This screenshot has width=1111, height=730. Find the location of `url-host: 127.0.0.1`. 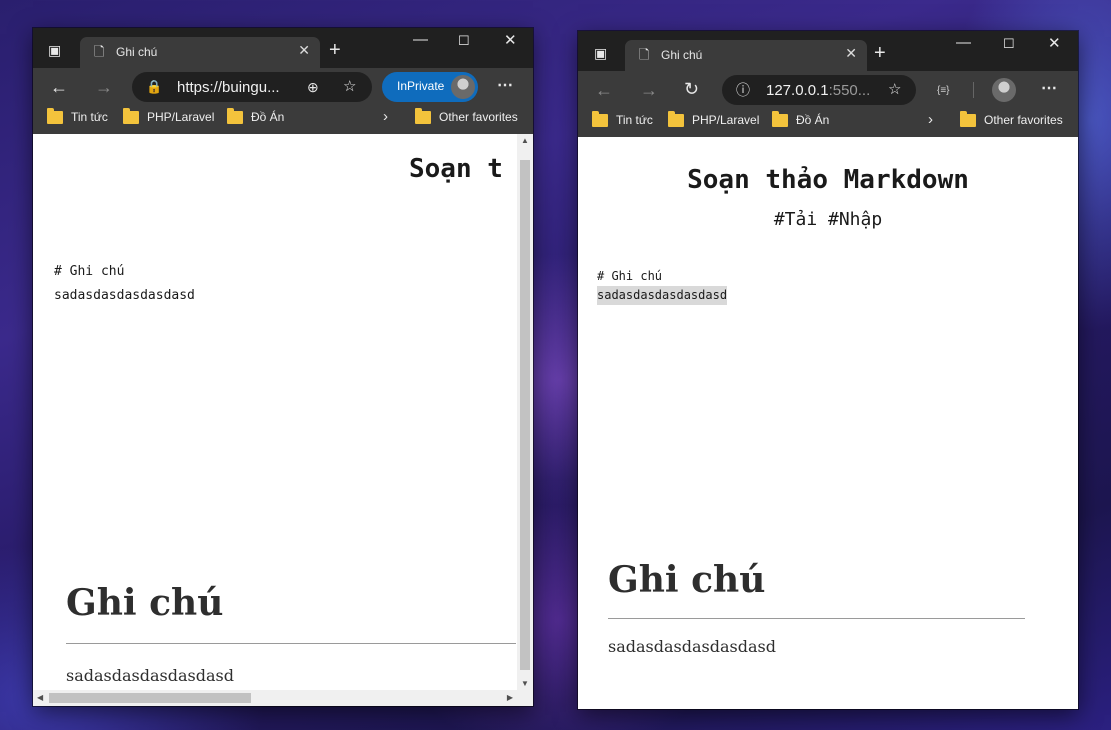

url-host: 127.0.0.1 is located at coordinates (797, 90).